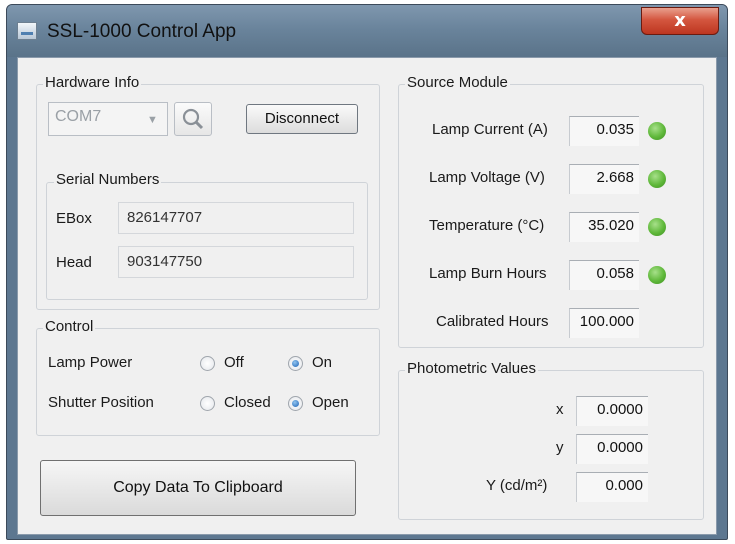  Describe the element at coordinates (236, 262) in the screenshot. I see `head-serial-field: 903147750` at that location.